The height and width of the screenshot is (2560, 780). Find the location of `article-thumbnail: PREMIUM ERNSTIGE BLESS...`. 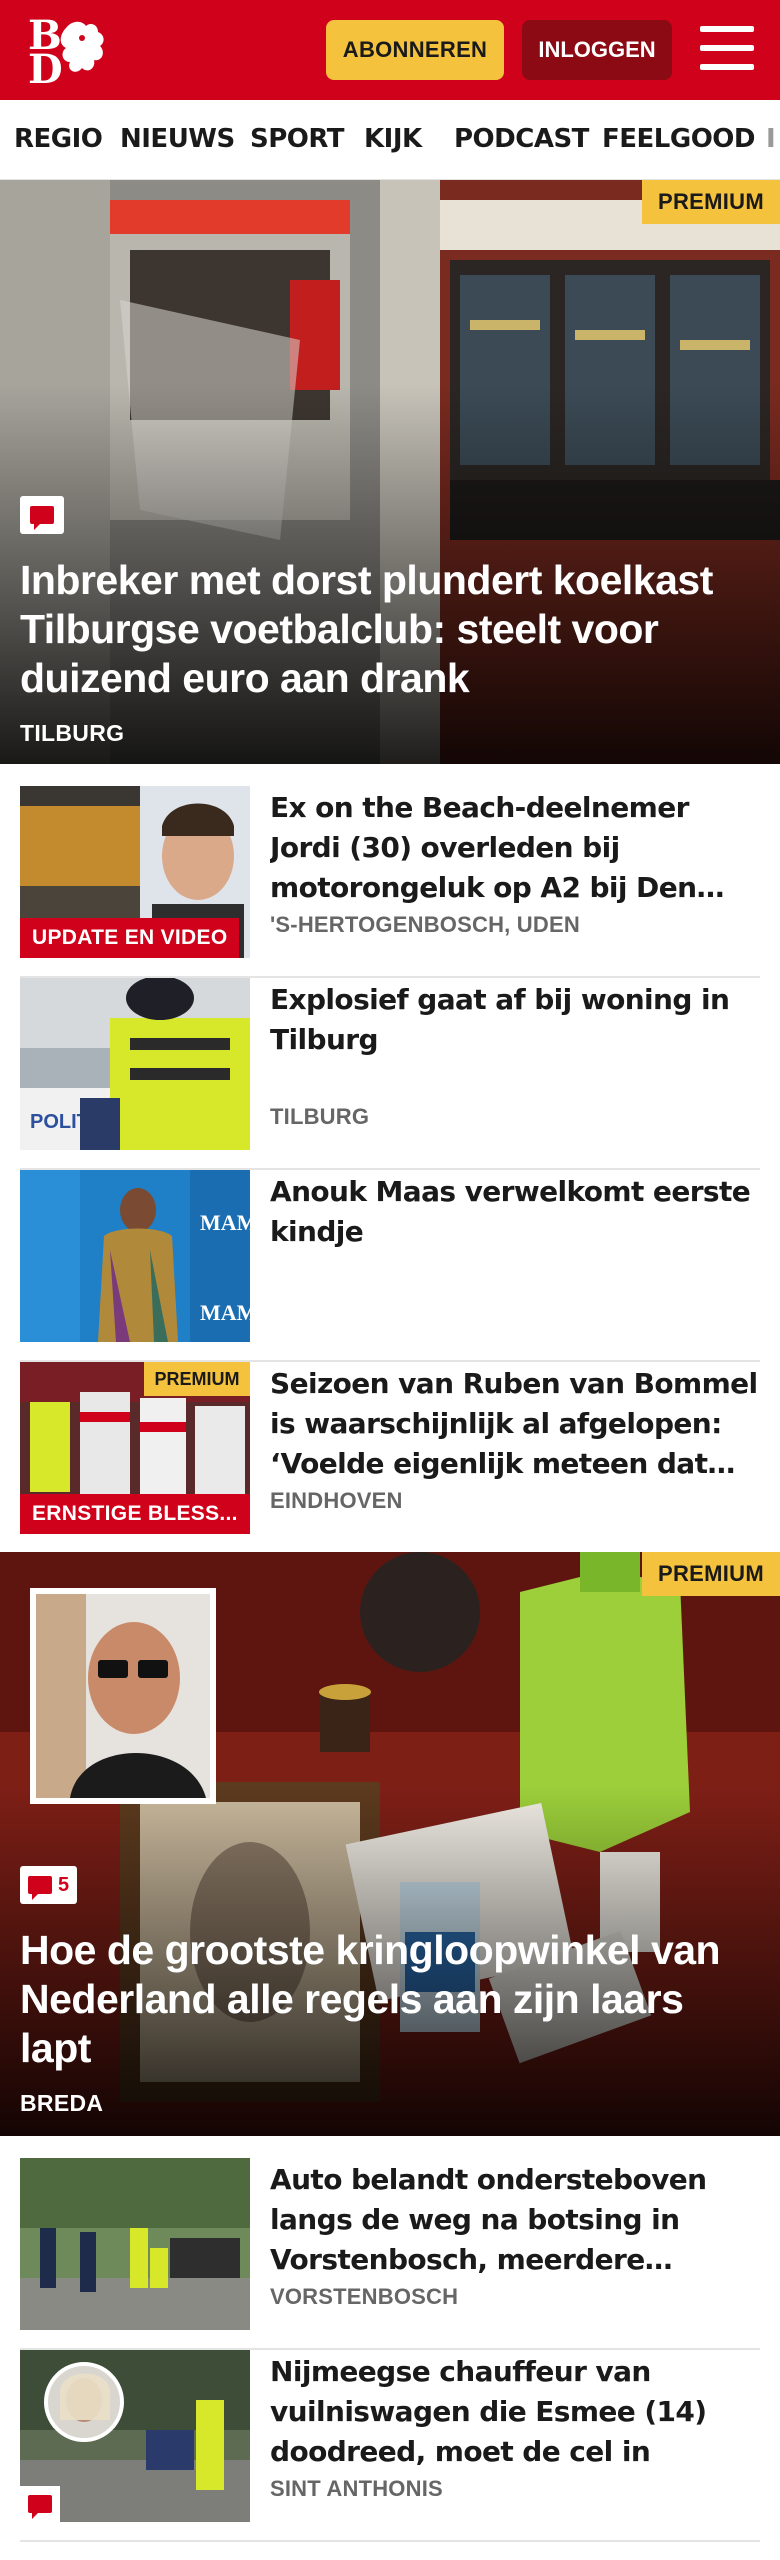

article-thumbnail: PREMIUM ERNSTIGE BLESS... is located at coordinates (135, 1448).